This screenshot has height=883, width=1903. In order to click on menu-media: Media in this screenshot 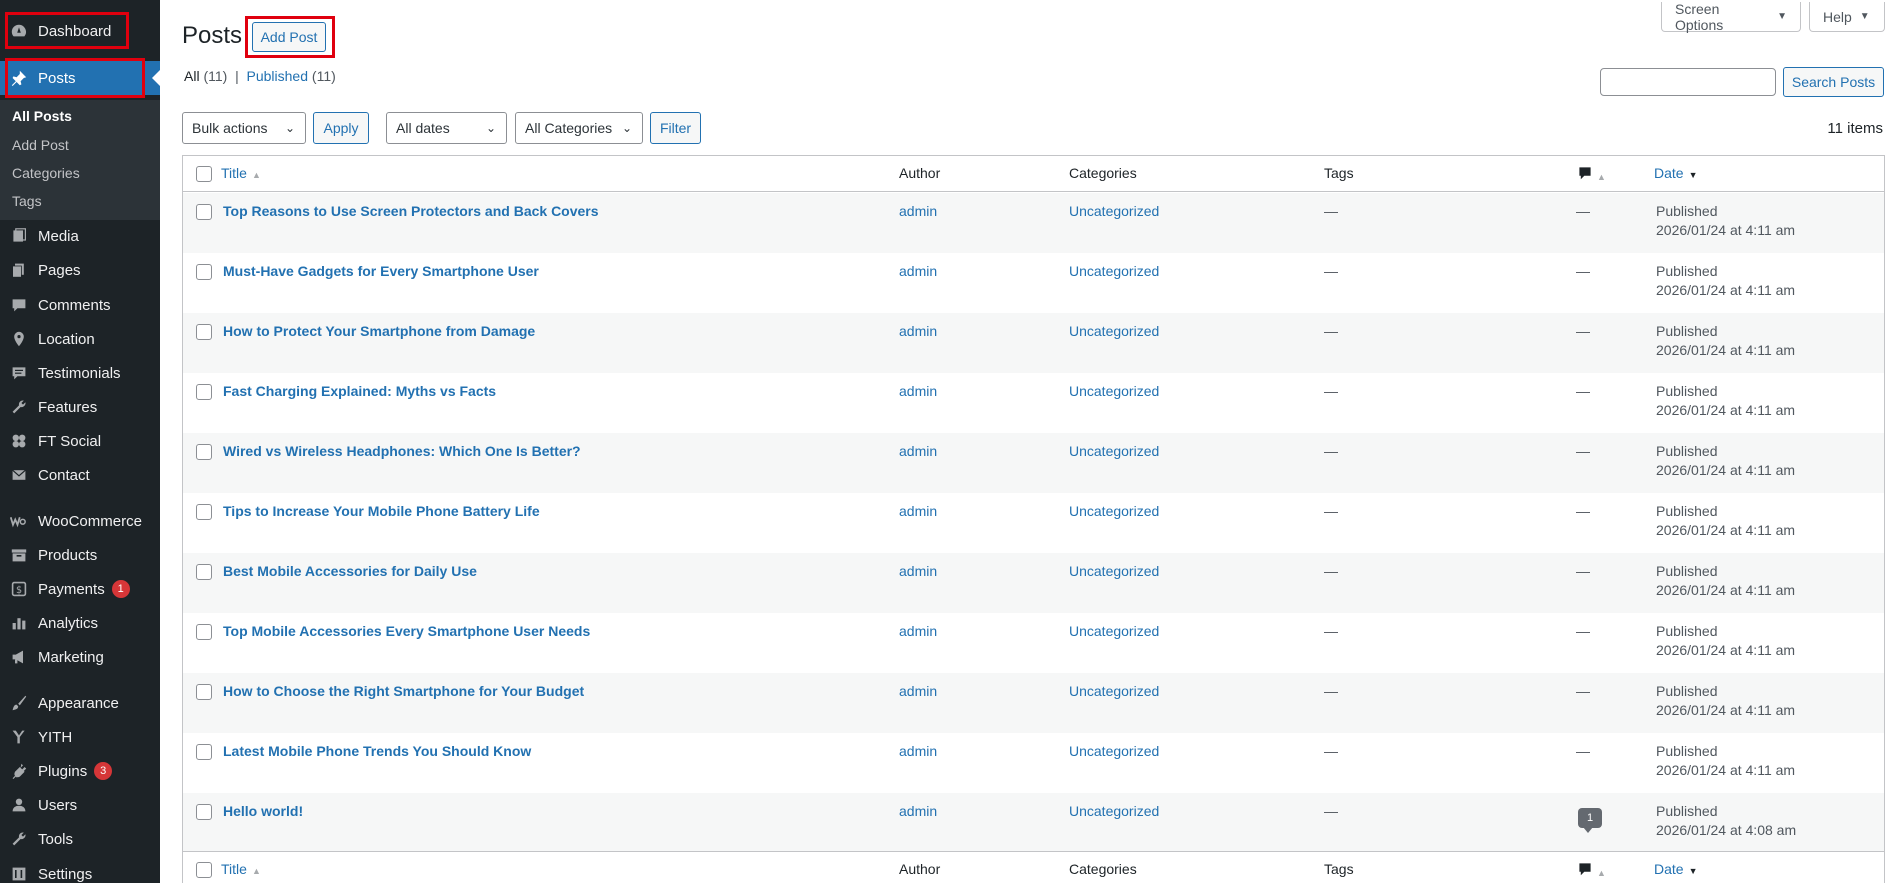, I will do `click(80, 236)`.